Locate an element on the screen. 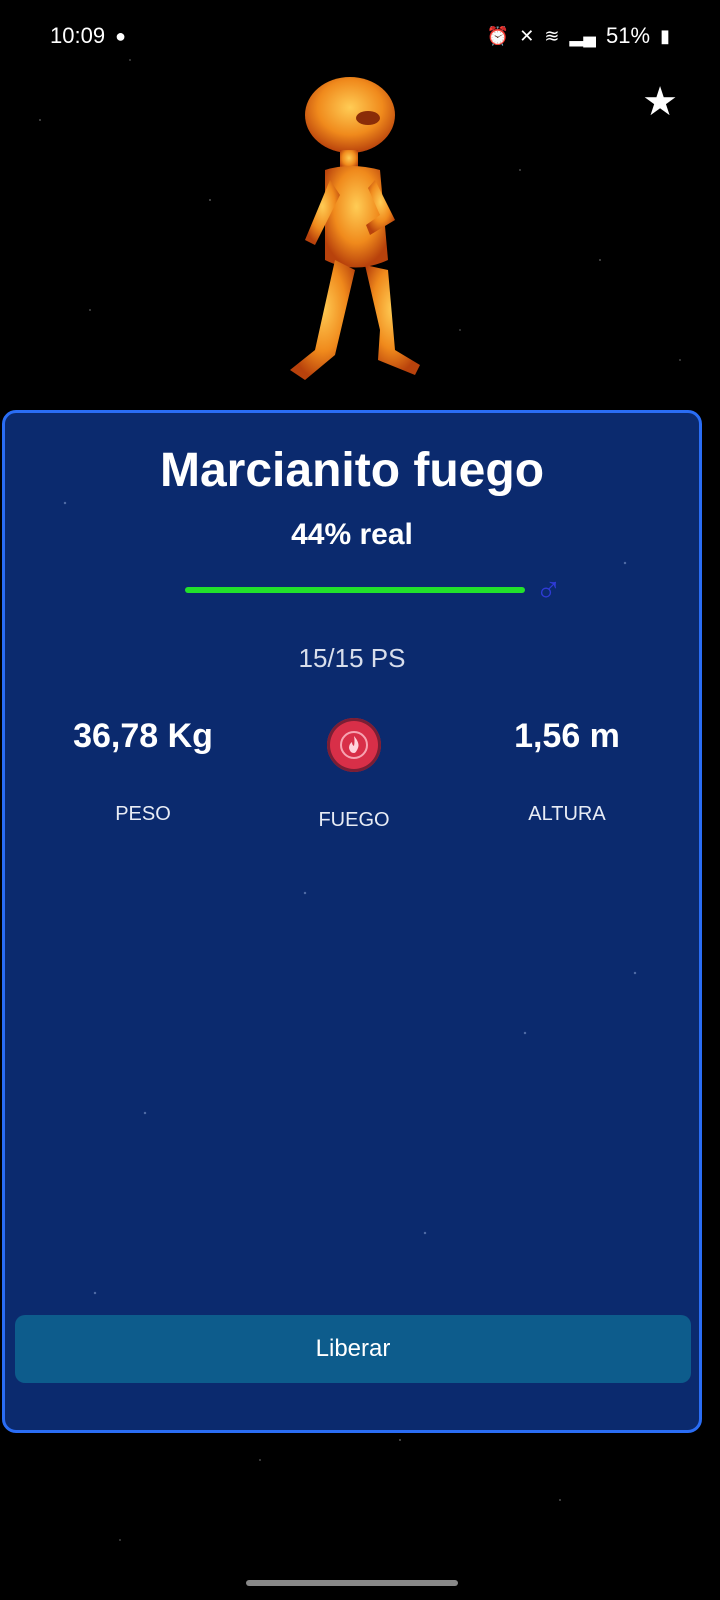 This screenshot has width=720, height=1600. hp-bar-fill is located at coordinates (355, 590).